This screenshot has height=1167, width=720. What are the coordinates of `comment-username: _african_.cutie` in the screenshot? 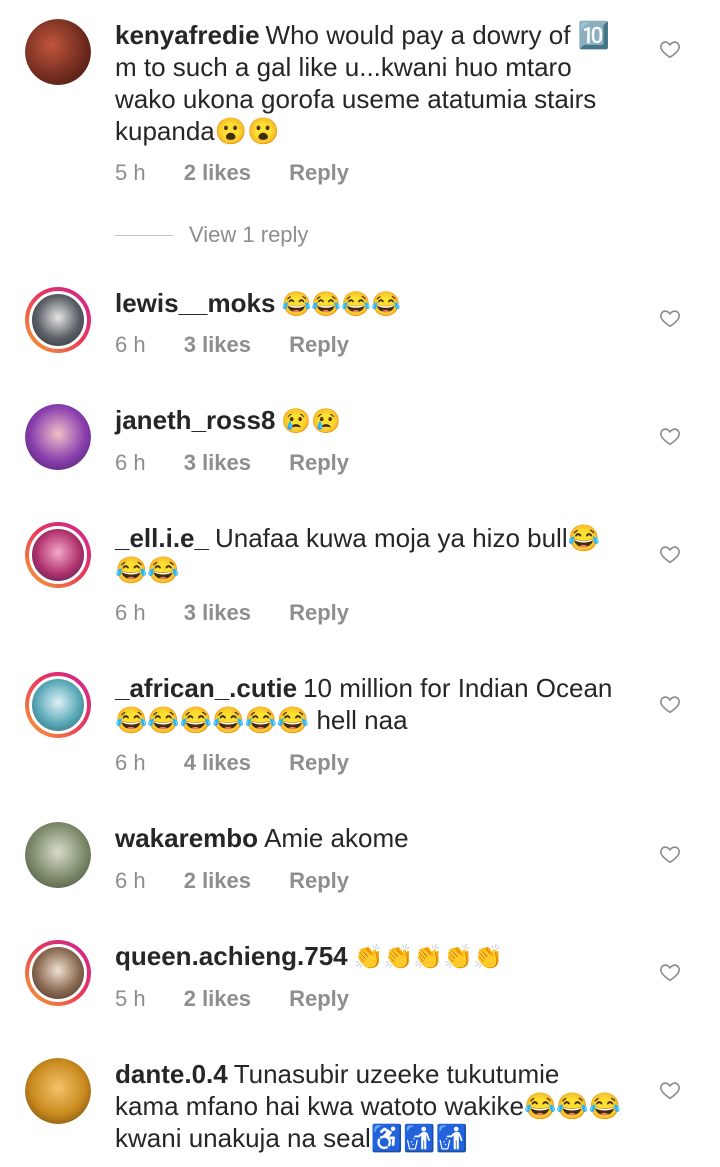 It's located at (206, 688).